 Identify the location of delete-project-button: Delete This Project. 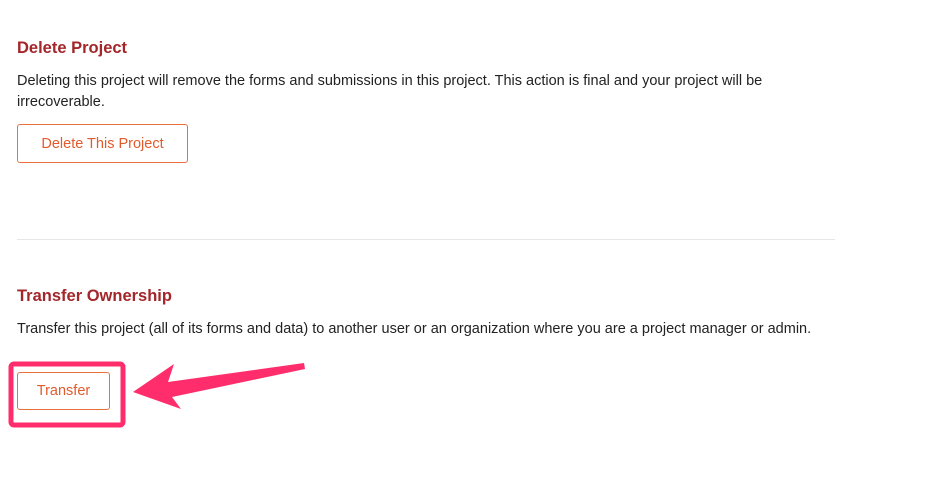
(102, 143).